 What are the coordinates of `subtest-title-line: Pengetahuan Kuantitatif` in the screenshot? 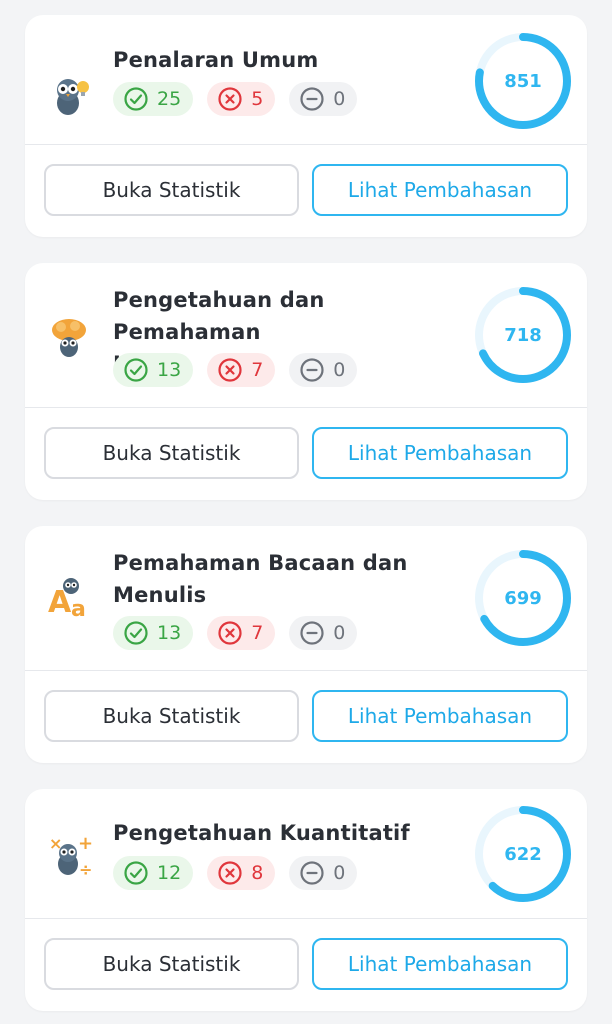 It's located at (261, 833).